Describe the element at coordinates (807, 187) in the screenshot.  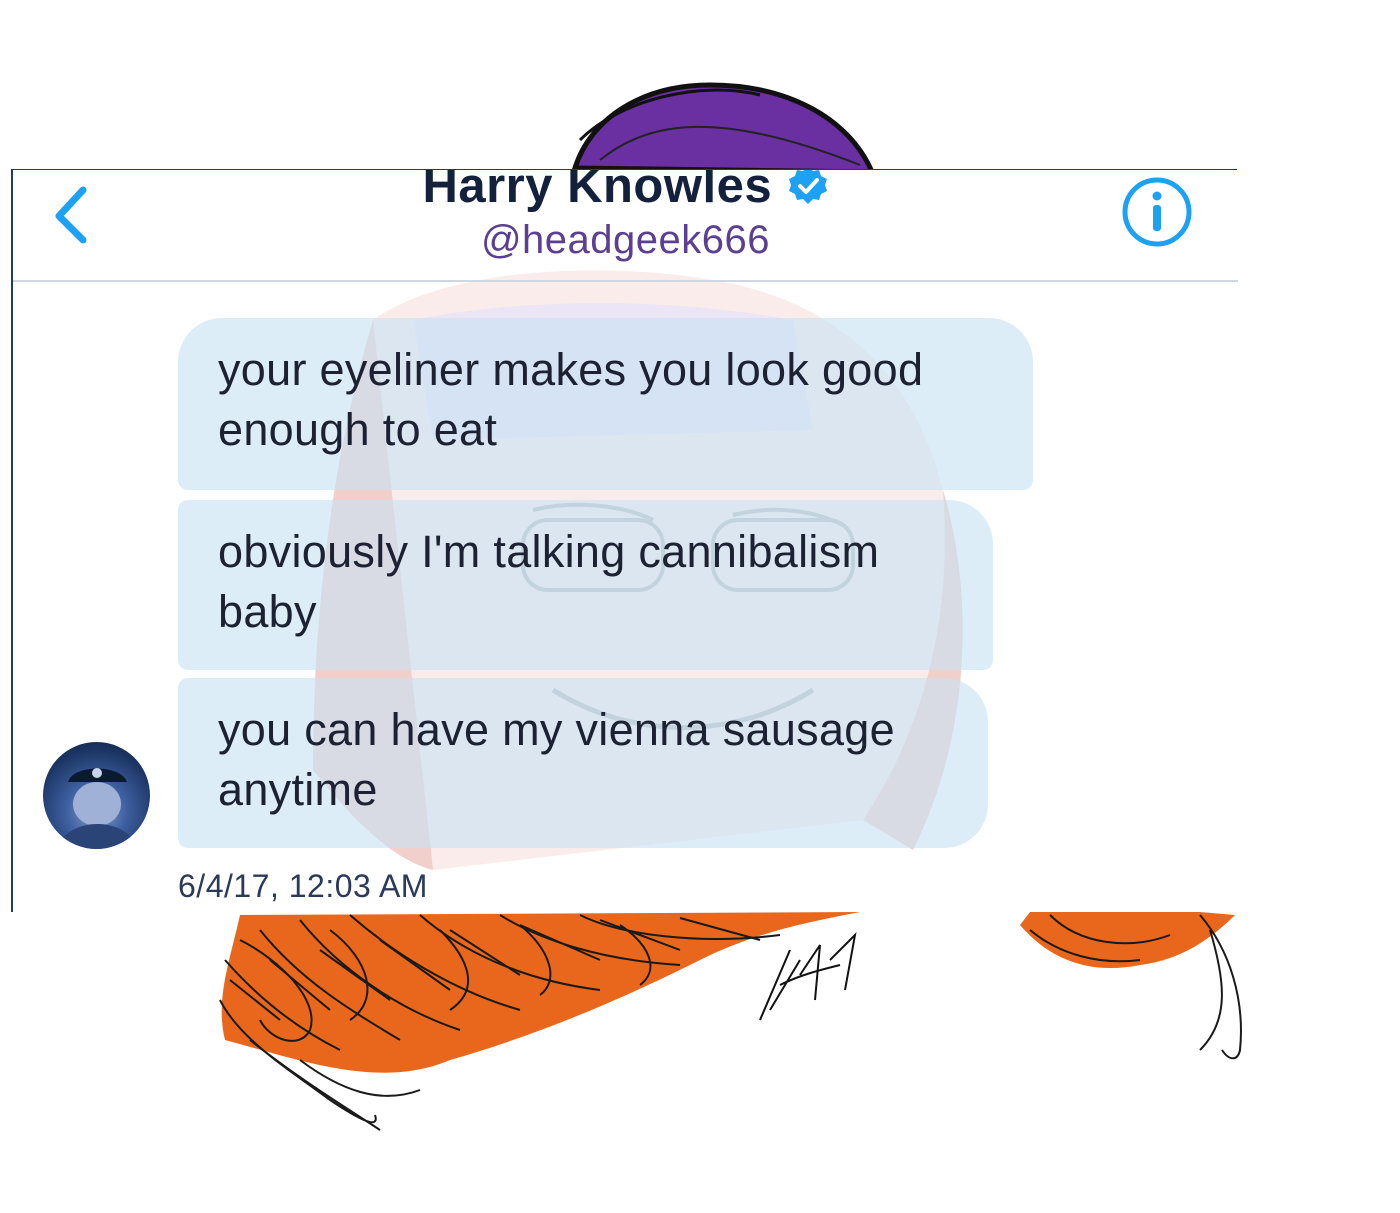
I see `verified-badge-icon` at that location.